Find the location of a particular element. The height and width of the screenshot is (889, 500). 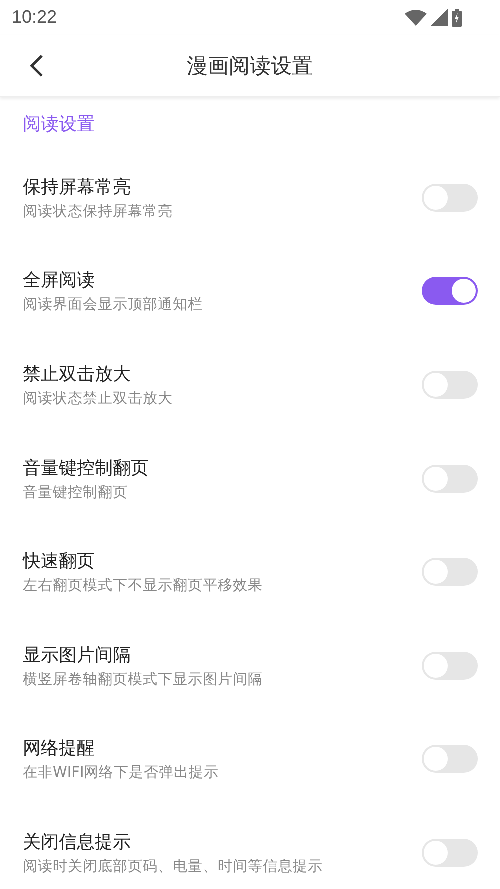

setting-description: 阅读界面会显示顶部通知栏 is located at coordinates (113, 305).